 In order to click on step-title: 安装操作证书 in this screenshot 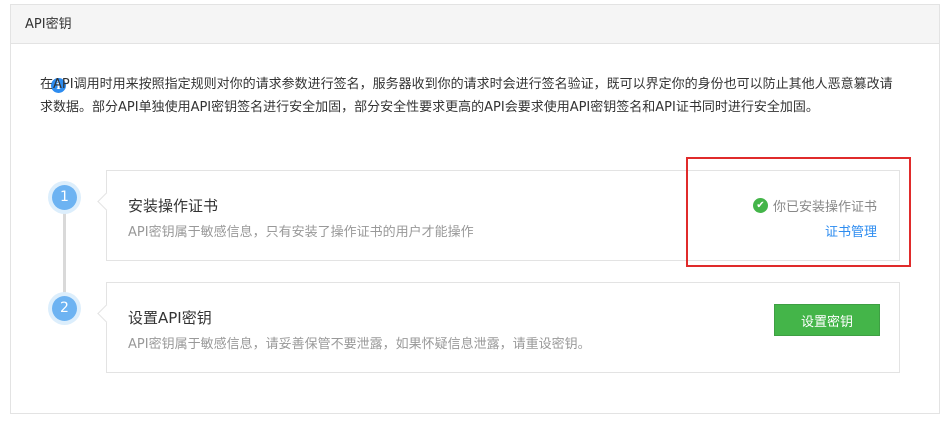, I will do `click(173, 206)`.